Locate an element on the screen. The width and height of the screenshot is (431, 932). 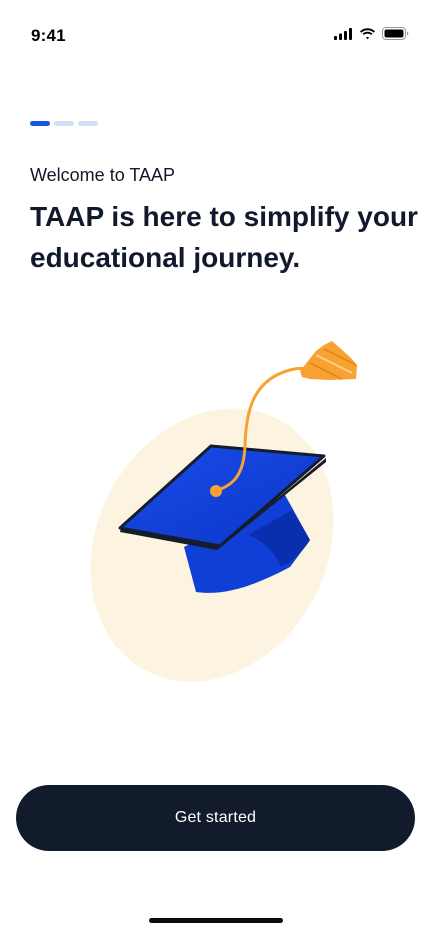
status-icons is located at coordinates (371, 33).